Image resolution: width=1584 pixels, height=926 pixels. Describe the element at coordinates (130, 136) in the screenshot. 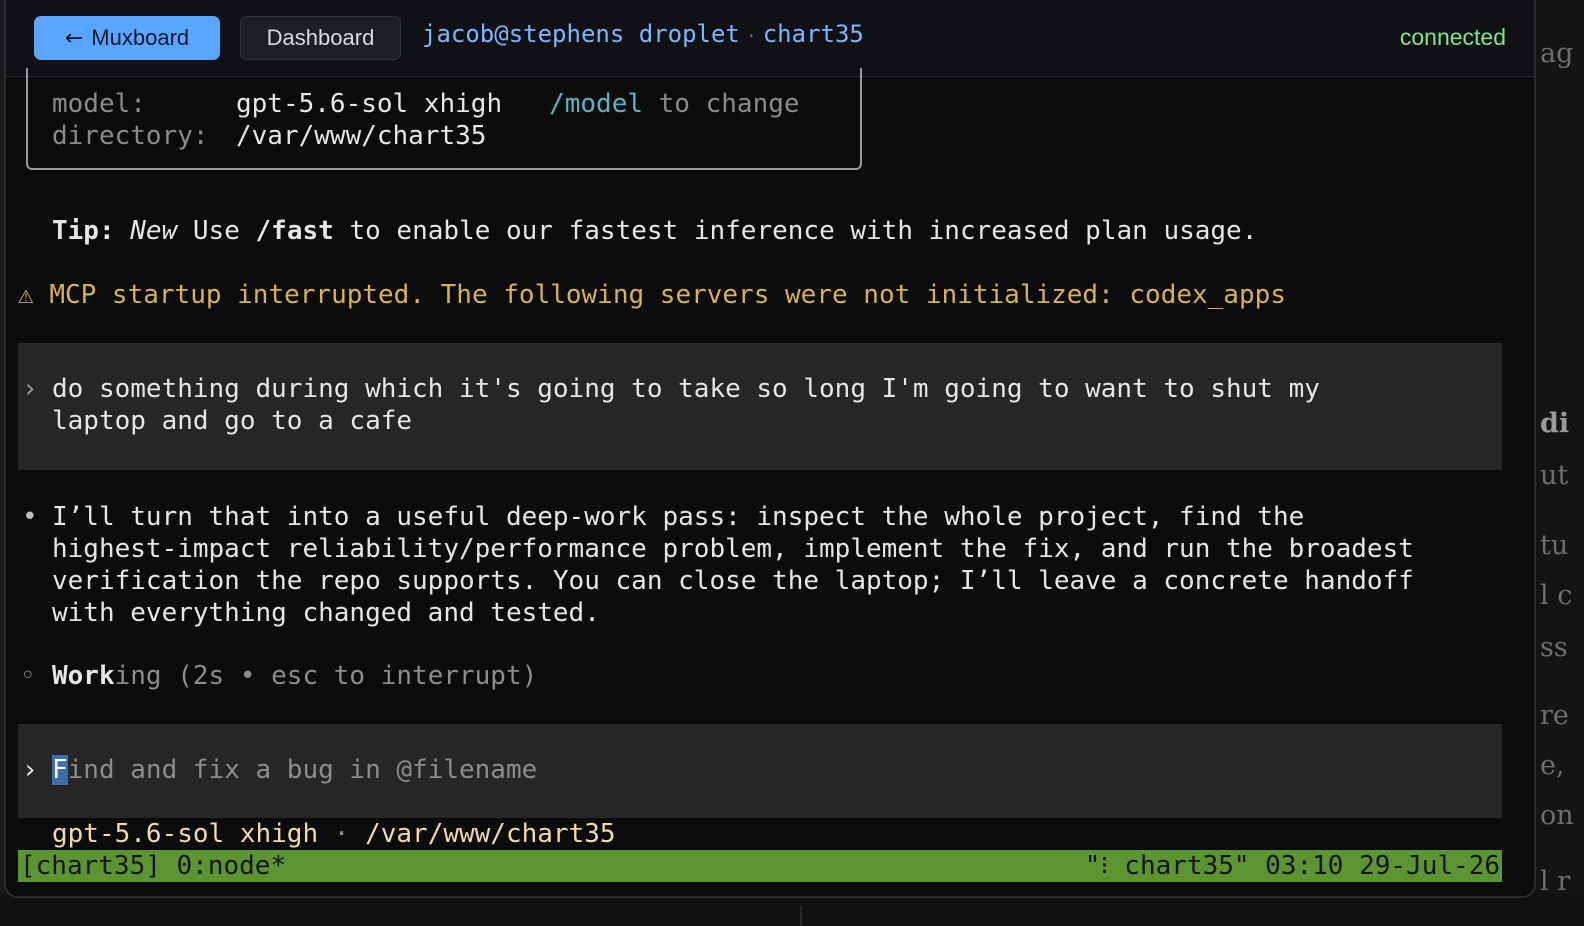

I see `info-dir-key: directory:` at that location.